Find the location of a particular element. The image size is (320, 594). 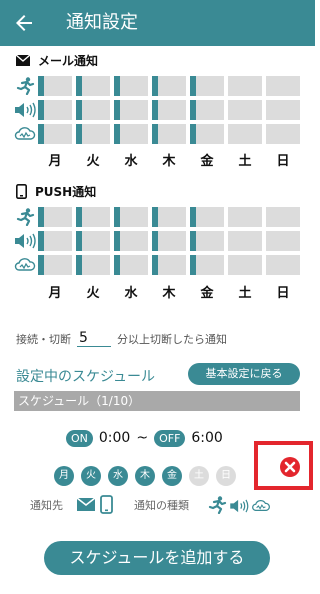

smartphone-icon is located at coordinates (21, 191).